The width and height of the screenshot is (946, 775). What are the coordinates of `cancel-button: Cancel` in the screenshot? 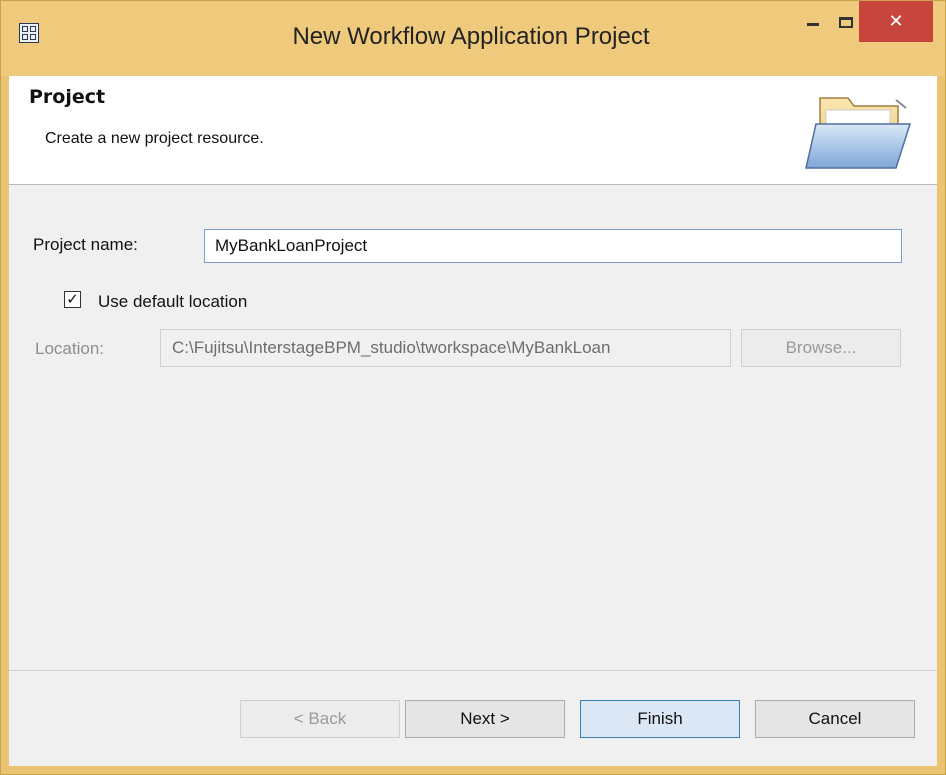 It's located at (835, 719).